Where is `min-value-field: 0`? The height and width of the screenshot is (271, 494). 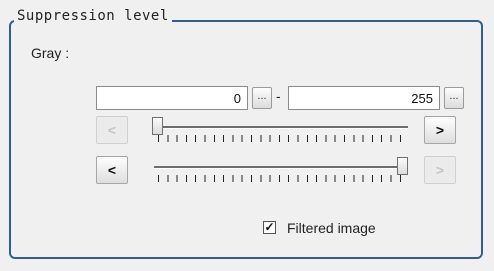
min-value-field: 0 is located at coordinates (172, 98).